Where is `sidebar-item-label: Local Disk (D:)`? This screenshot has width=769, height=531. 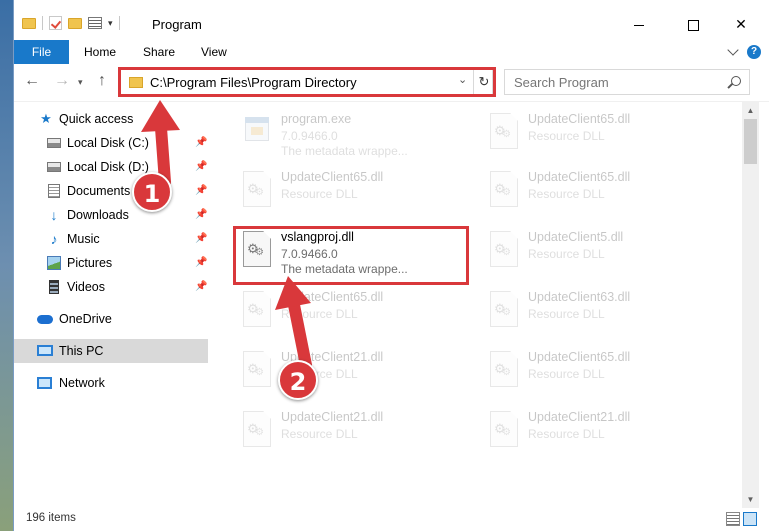 sidebar-item-label: Local Disk (D:) is located at coordinates (108, 167).